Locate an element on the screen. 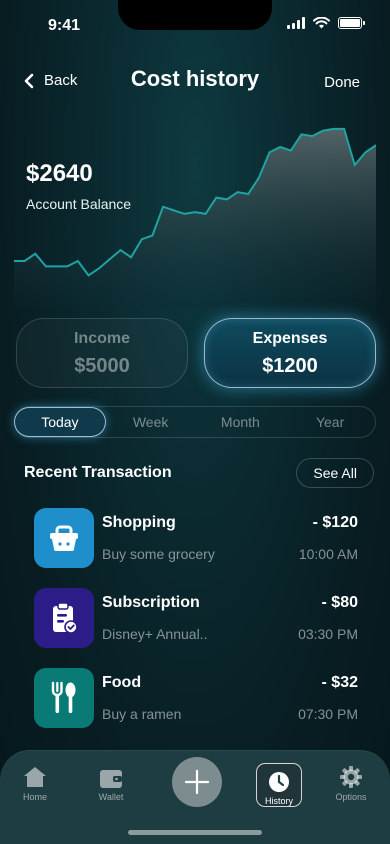 This screenshot has height=844, width=390. period-month: Month is located at coordinates (241, 422).